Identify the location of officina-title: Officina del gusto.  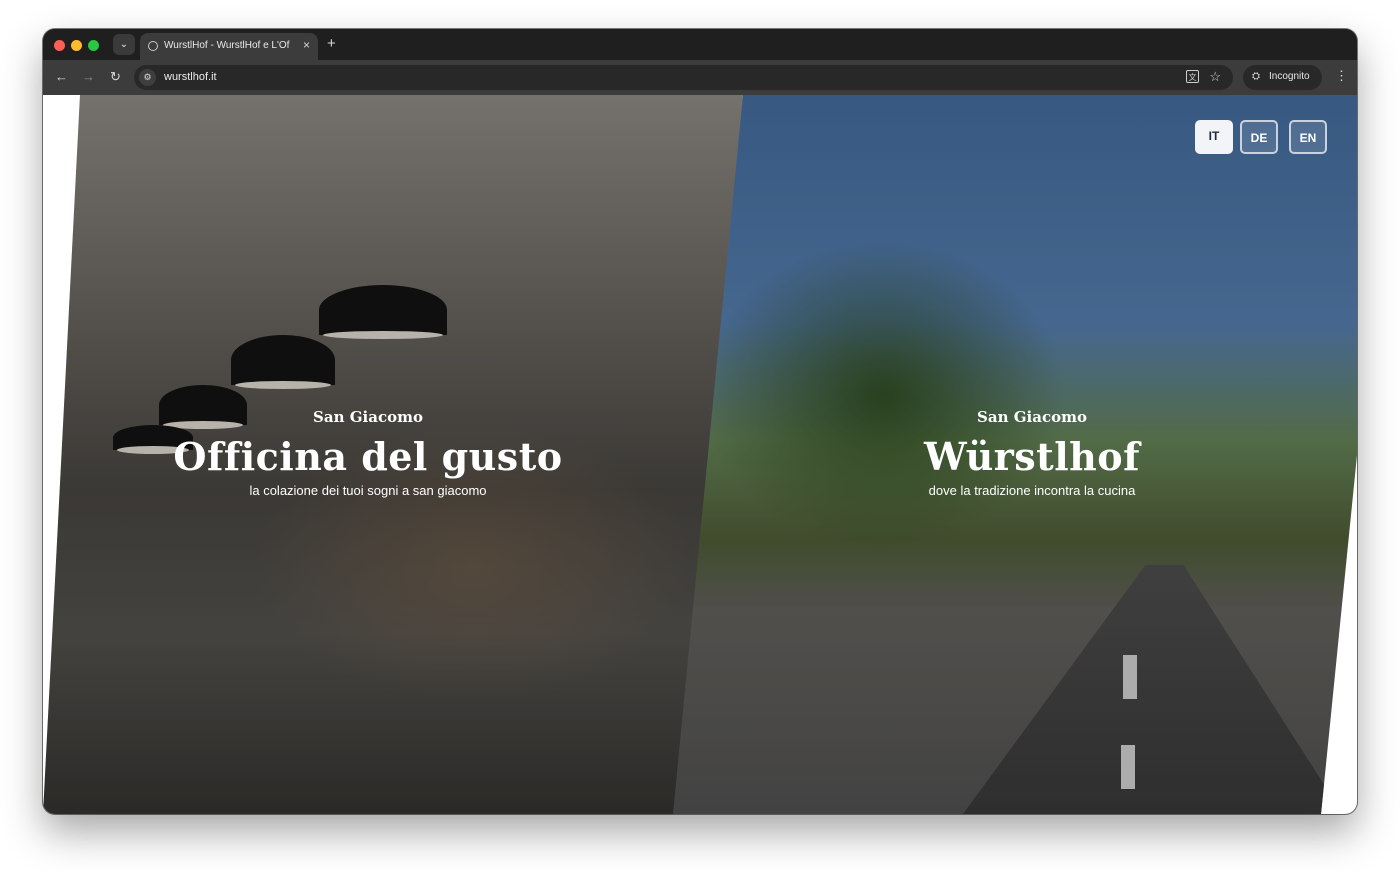
(368, 456).